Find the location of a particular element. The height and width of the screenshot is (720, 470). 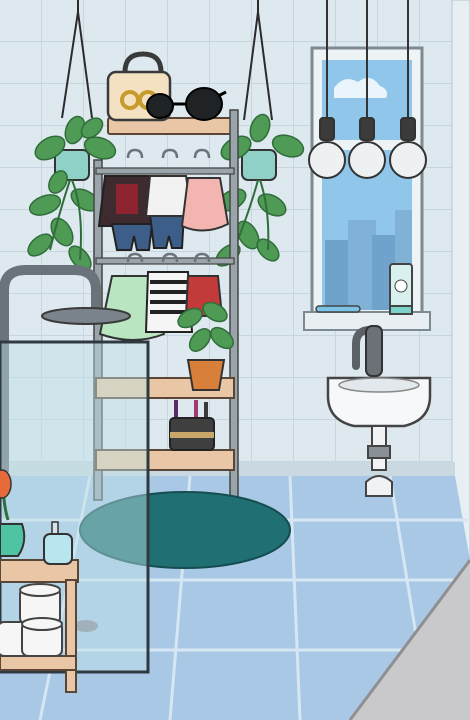

shower-drain is located at coordinates (86, 626).